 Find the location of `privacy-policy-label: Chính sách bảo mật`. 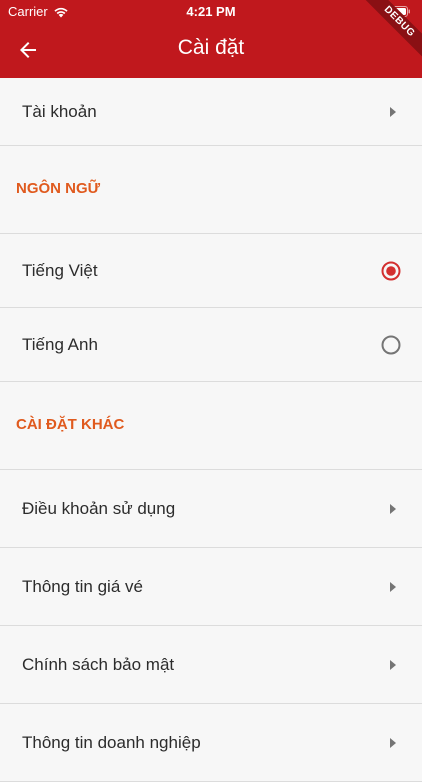

privacy-policy-label: Chính sách bảo mật is located at coordinates (98, 664).